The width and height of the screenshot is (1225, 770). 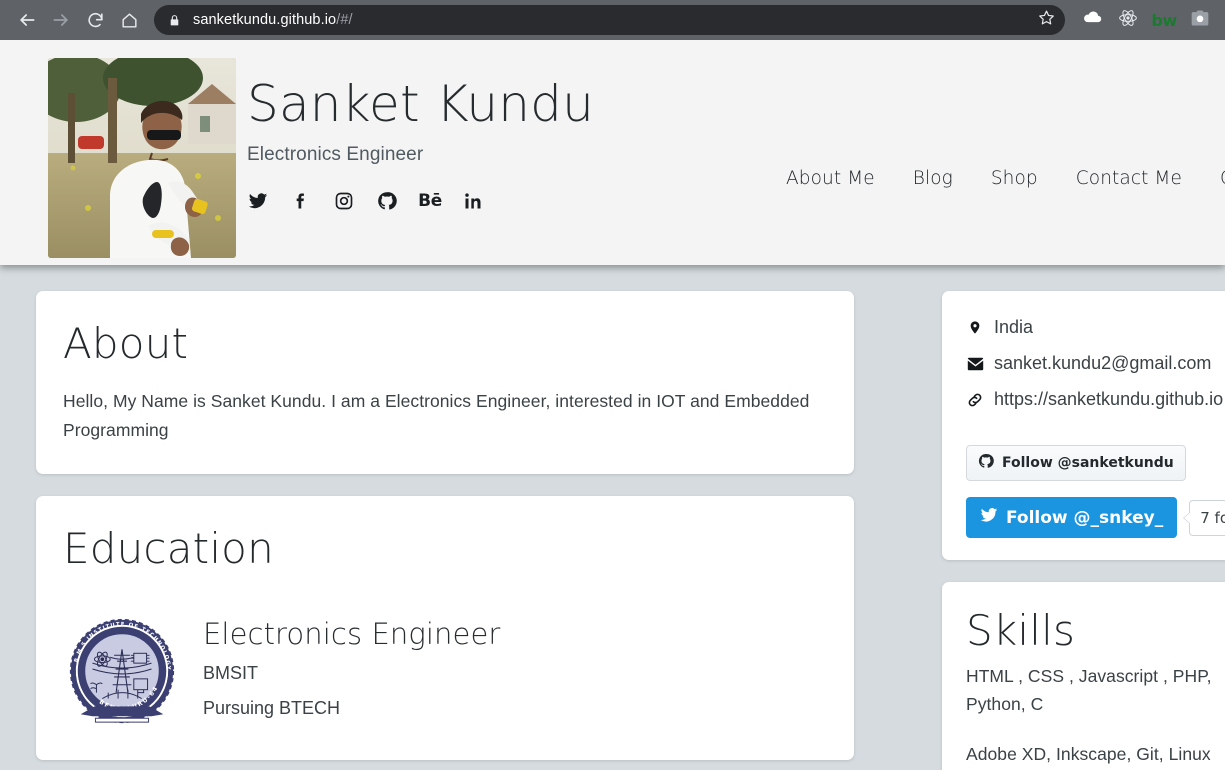 I want to click on education-degree: Electronics Engineer, so click(x=352, y=634).